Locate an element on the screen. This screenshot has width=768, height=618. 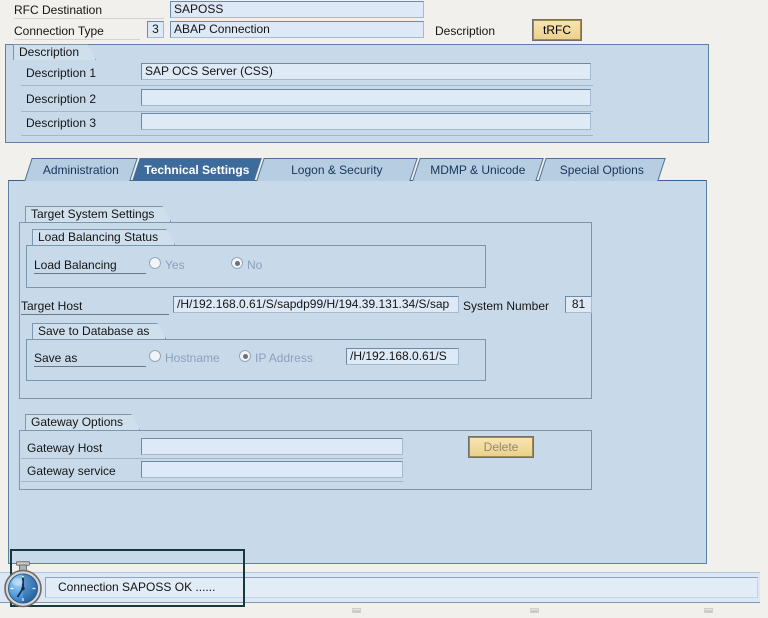
target-system-settings-title: Target System Settings is located at coordinates (98, 214).